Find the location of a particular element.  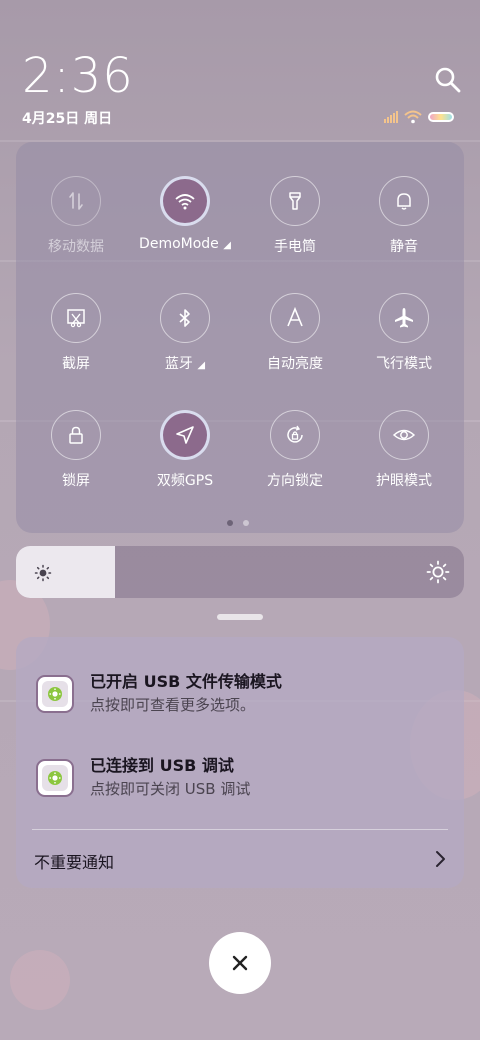

clear-all-button is located at coordinates (240, 963).